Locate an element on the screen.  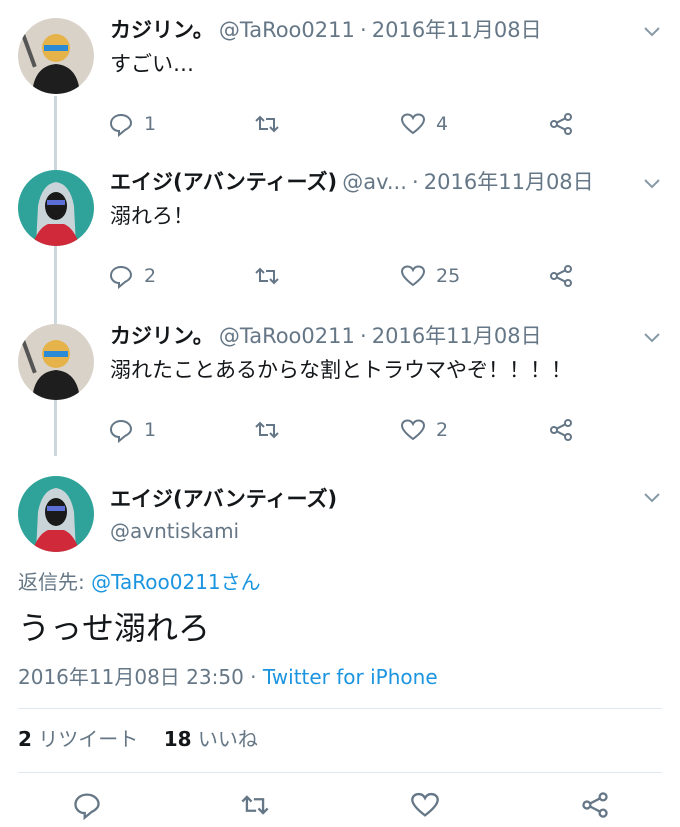
tweet-actions: 1 2 is located at coordinates (340, 430).